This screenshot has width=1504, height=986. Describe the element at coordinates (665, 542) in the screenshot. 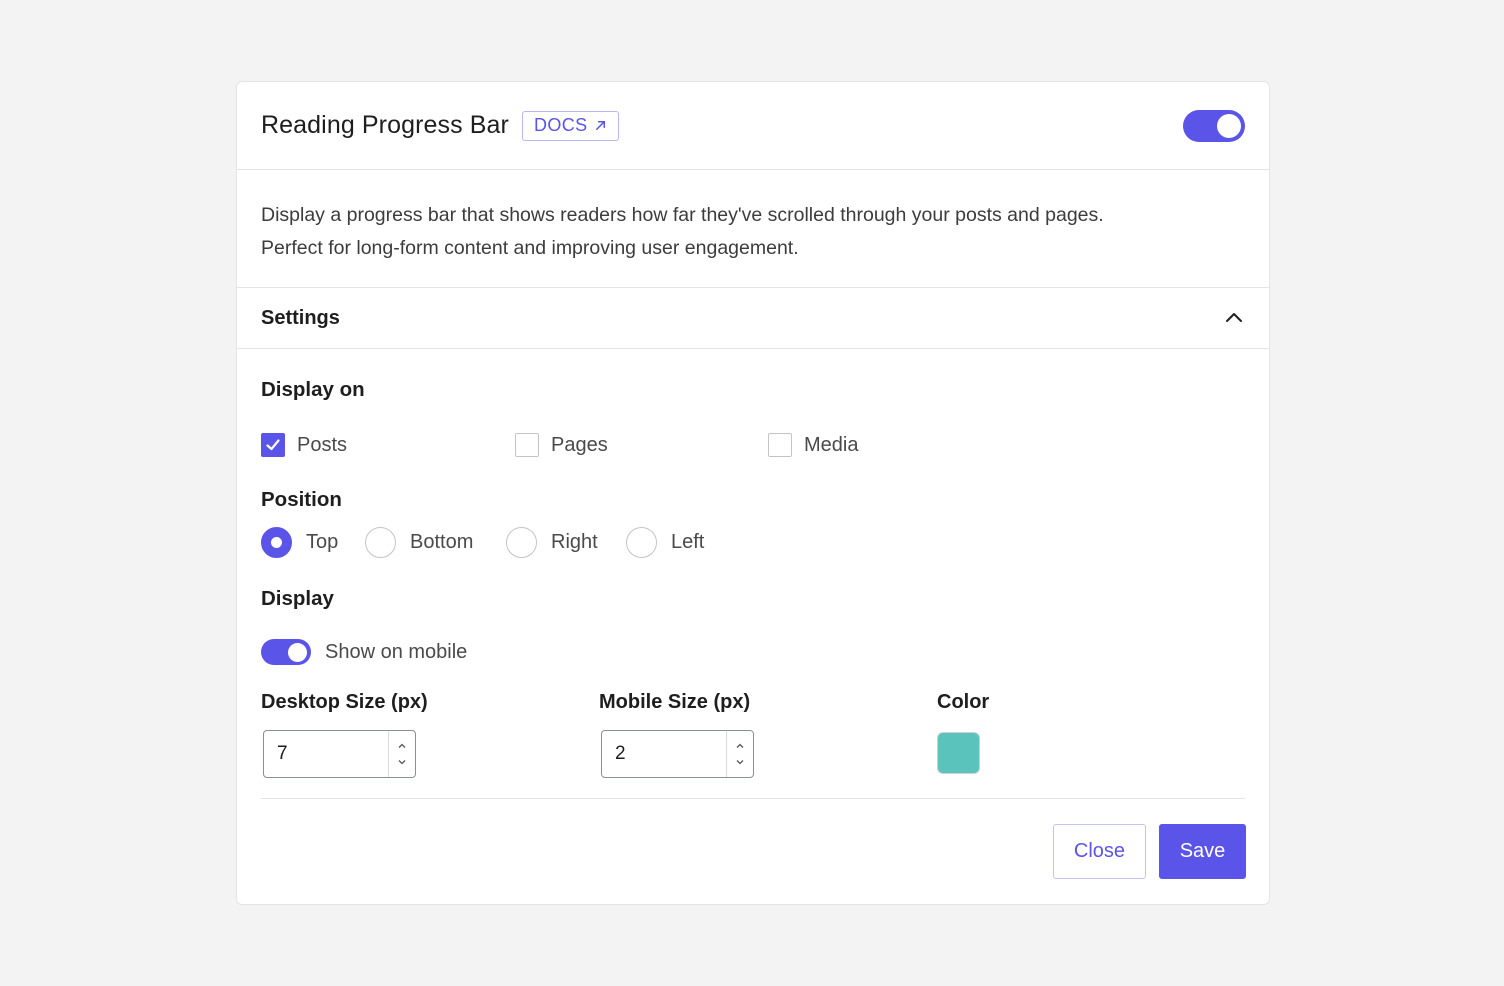

I see `radio-left-item: Left` at that location.